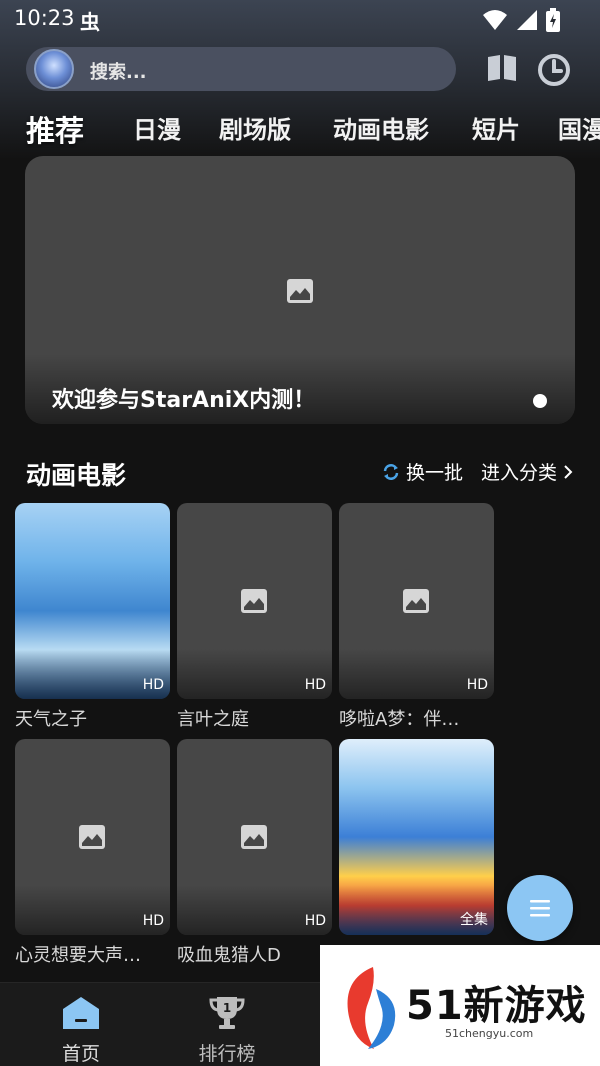  I want to click on status-icons, so click(521, 20).